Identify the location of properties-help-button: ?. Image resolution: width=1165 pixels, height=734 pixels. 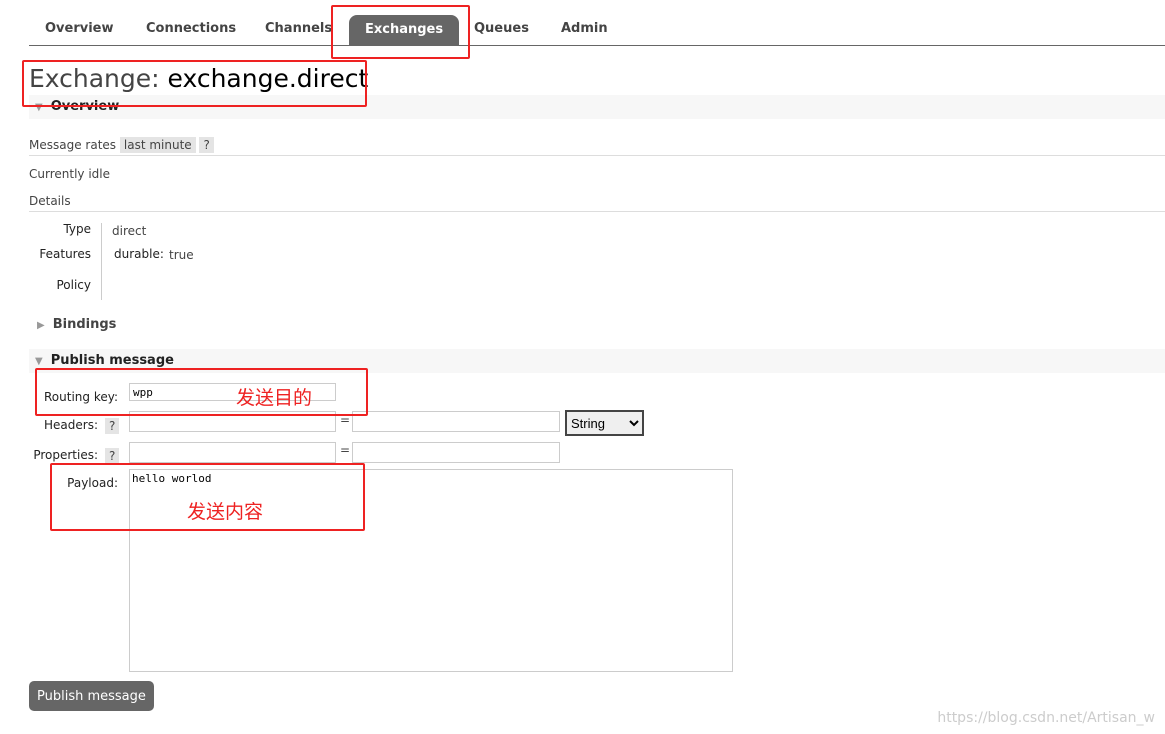
(112, 456).